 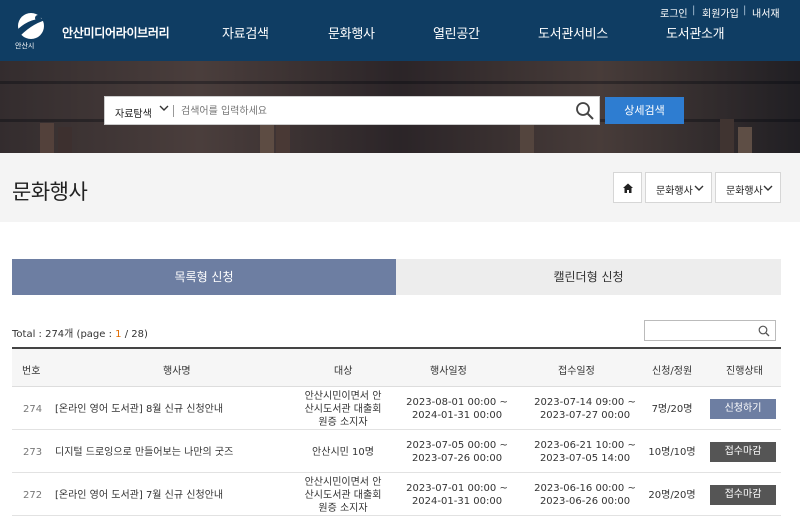 I want to click on capacity-cell: 10명/10명, so click(x=672, y=452).